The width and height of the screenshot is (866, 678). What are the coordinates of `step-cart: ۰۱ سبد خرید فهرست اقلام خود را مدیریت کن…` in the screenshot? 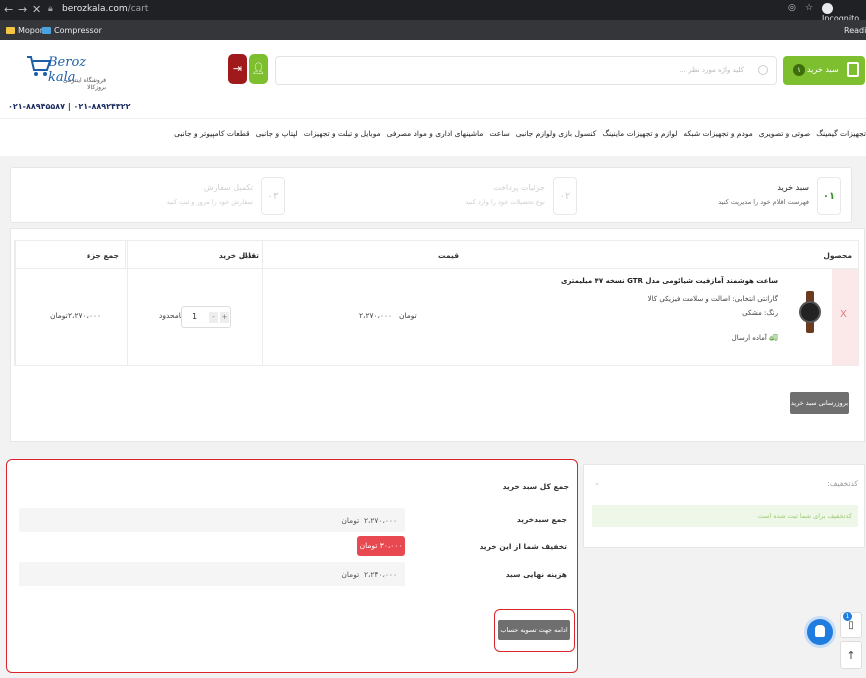 It's located at (779, 196).